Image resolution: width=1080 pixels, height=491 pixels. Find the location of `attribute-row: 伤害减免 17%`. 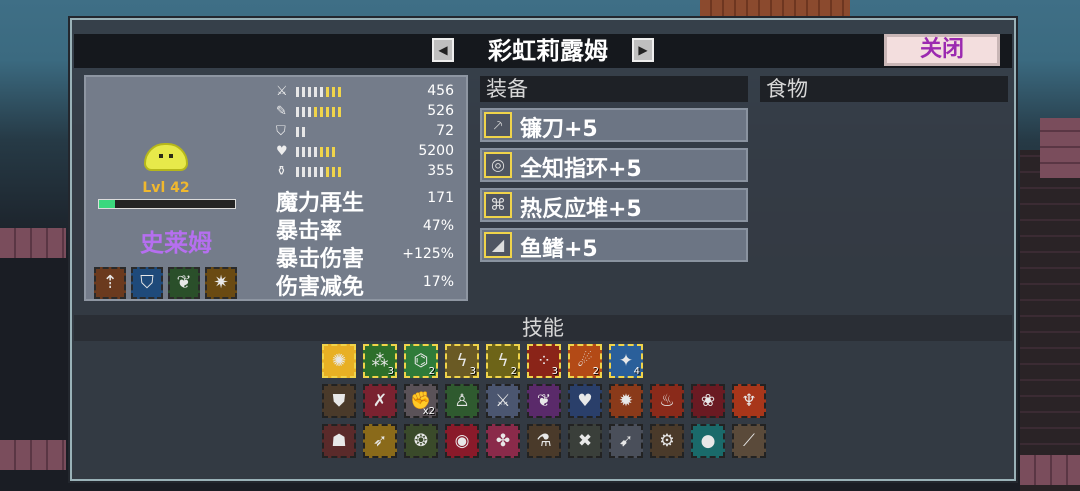

attribute-row: 伤害减免 17% is located at coordinates (366, 284).